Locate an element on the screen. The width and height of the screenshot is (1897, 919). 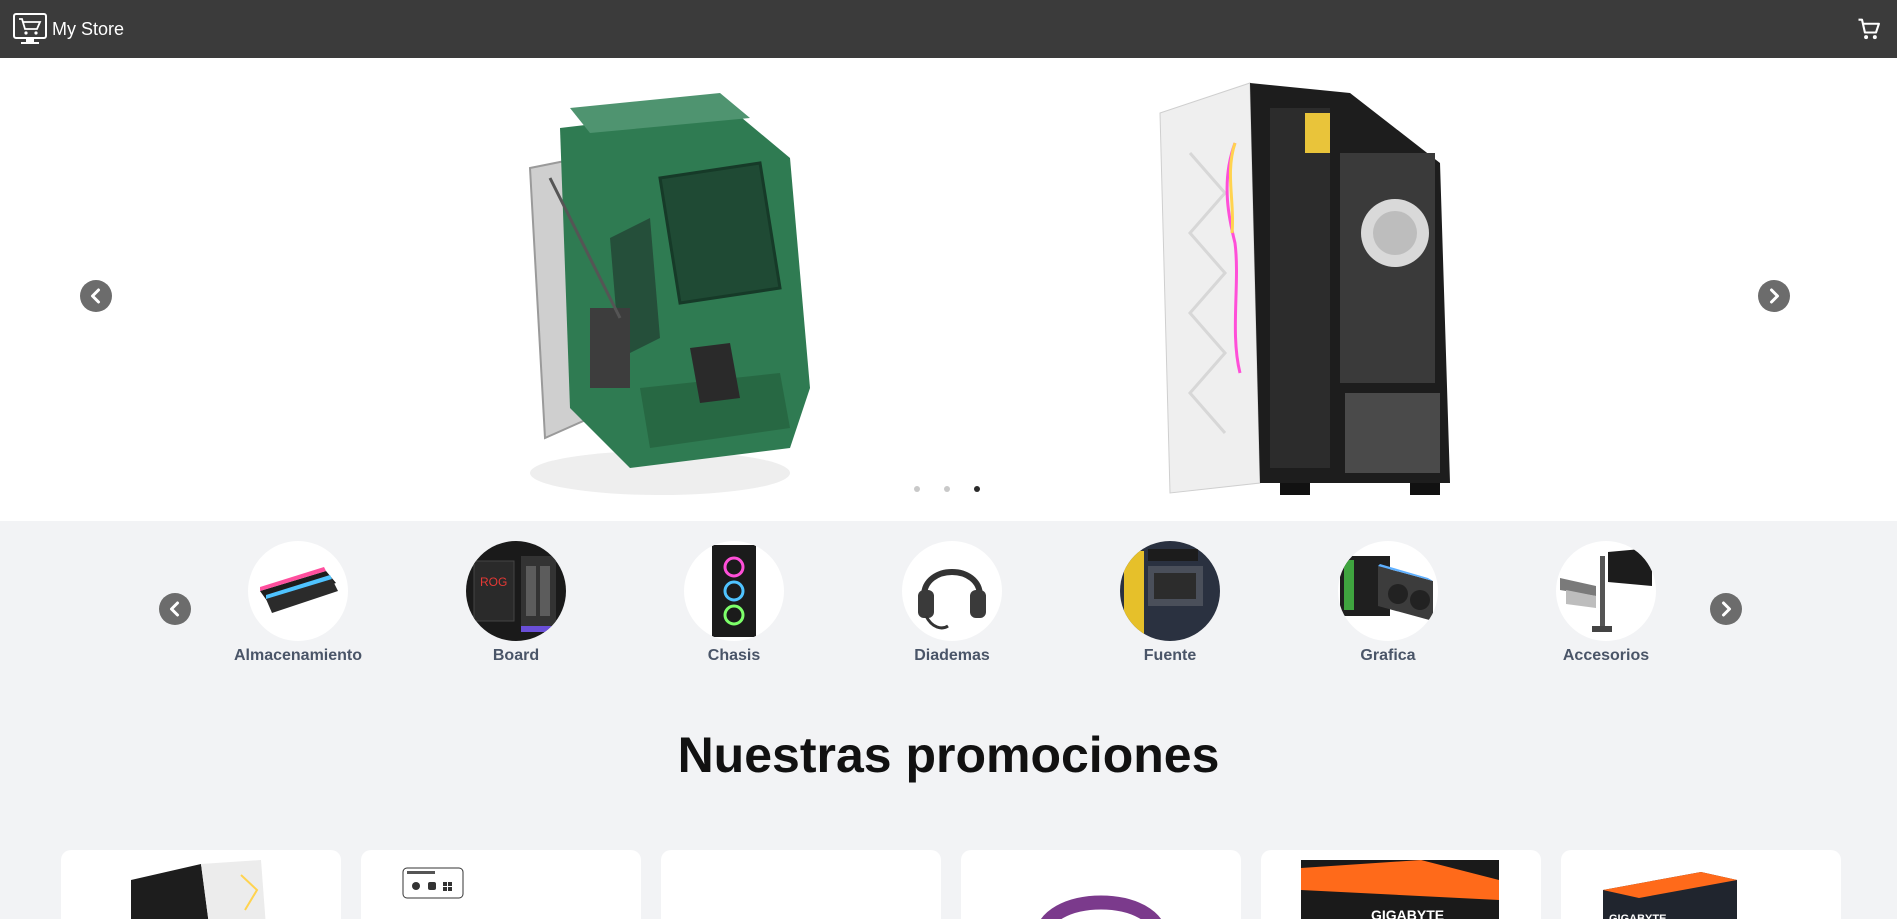
categories-prev-button is located at coordinates (175, 609).